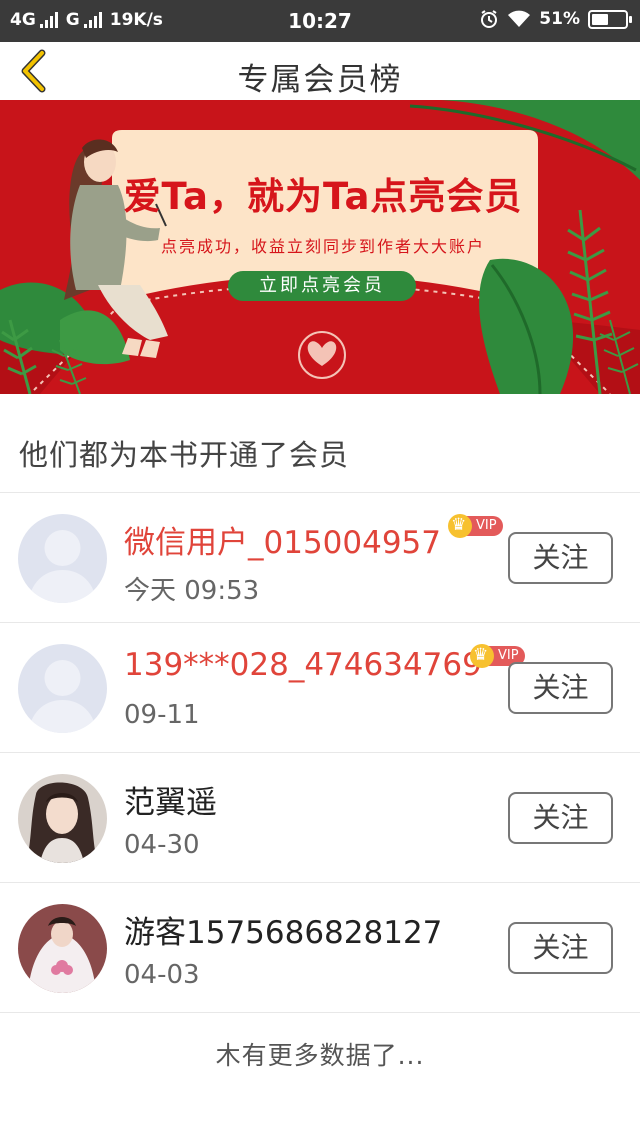  Describe the element at coordinates (320, 80) in the screenshot. I see `page-title: 专属会员榜` at that location.